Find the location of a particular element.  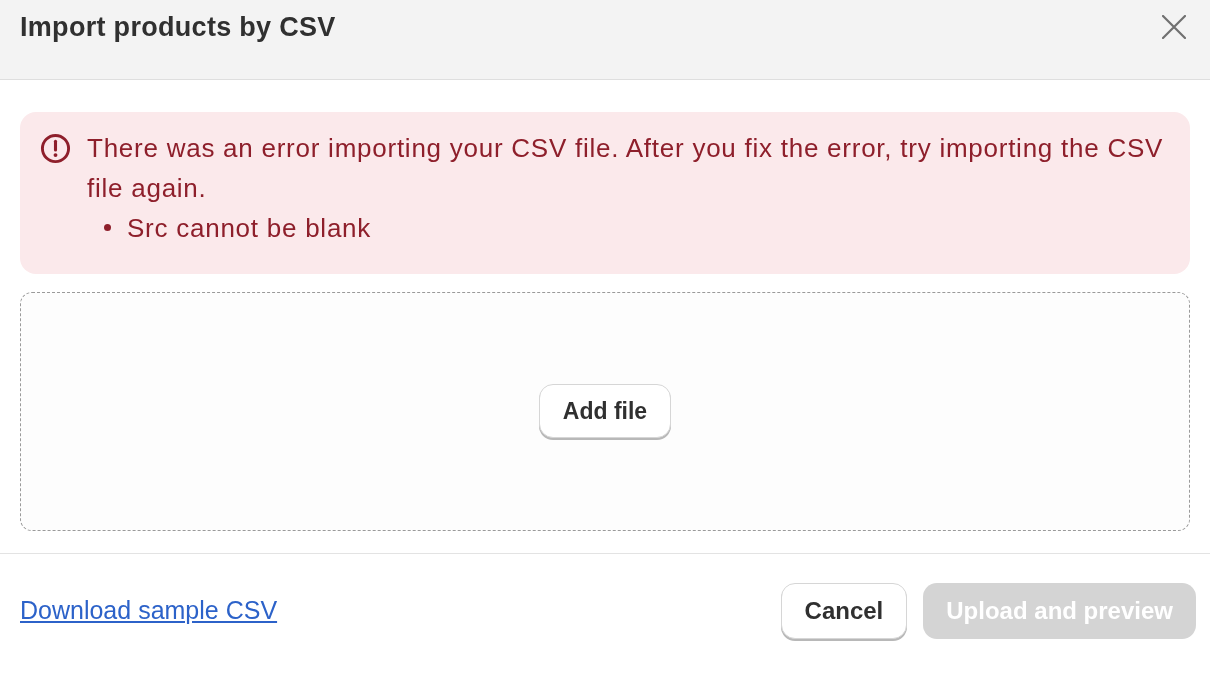

cancel-button: Cancel is located at coordinates (844, 610).